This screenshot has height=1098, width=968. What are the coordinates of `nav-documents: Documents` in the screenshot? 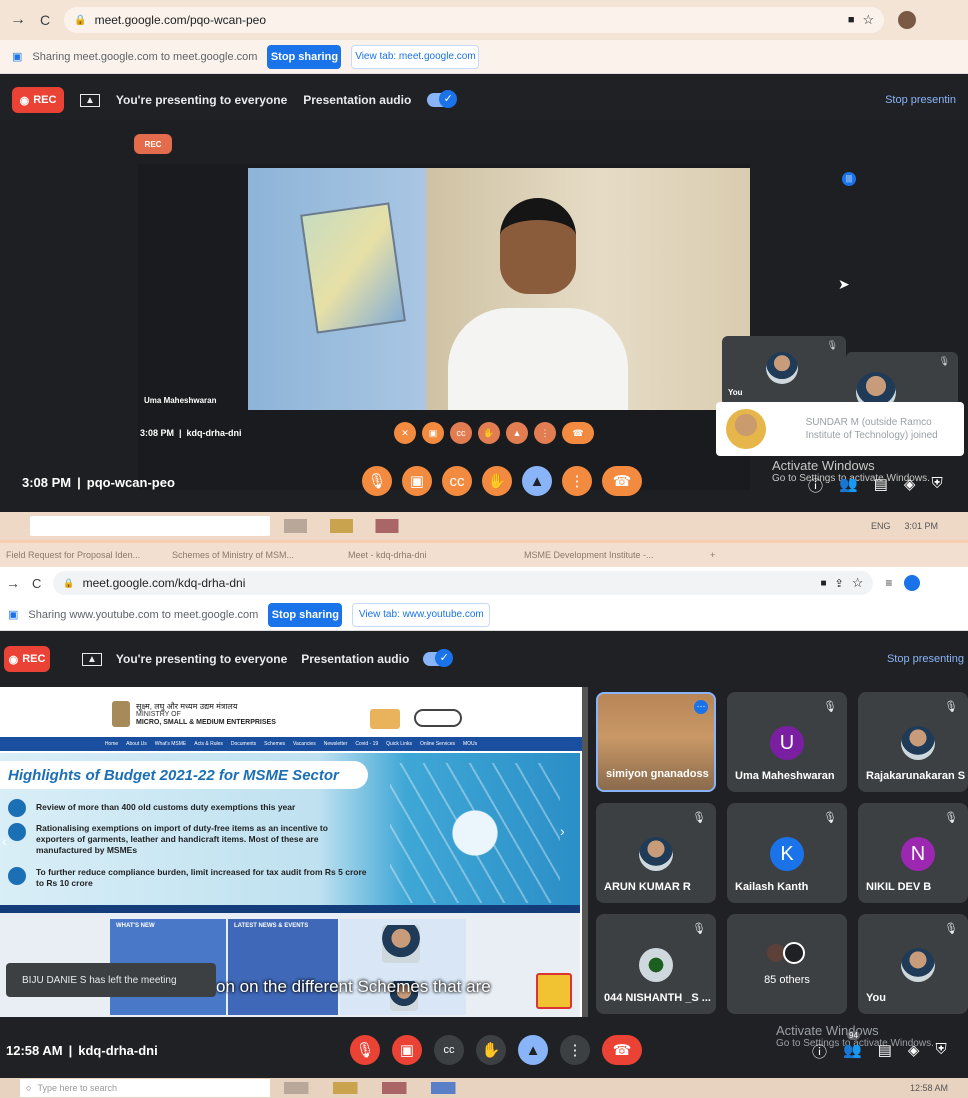 It's located at (243, 744).